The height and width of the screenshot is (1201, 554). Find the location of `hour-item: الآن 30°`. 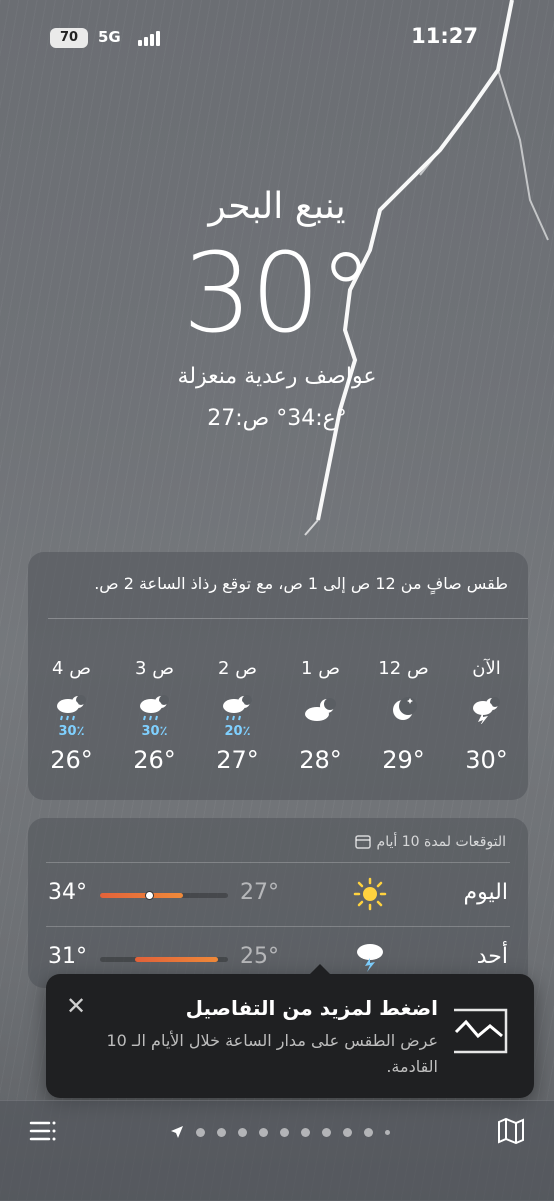

hour-item: الآن 30° is located at coordinates (486, 718).